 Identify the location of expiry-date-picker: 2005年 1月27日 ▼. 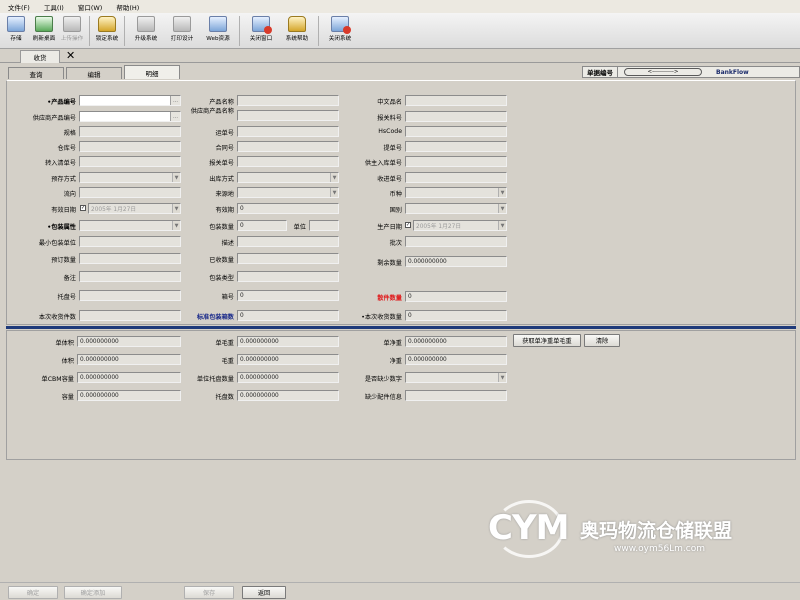
(134, 208).